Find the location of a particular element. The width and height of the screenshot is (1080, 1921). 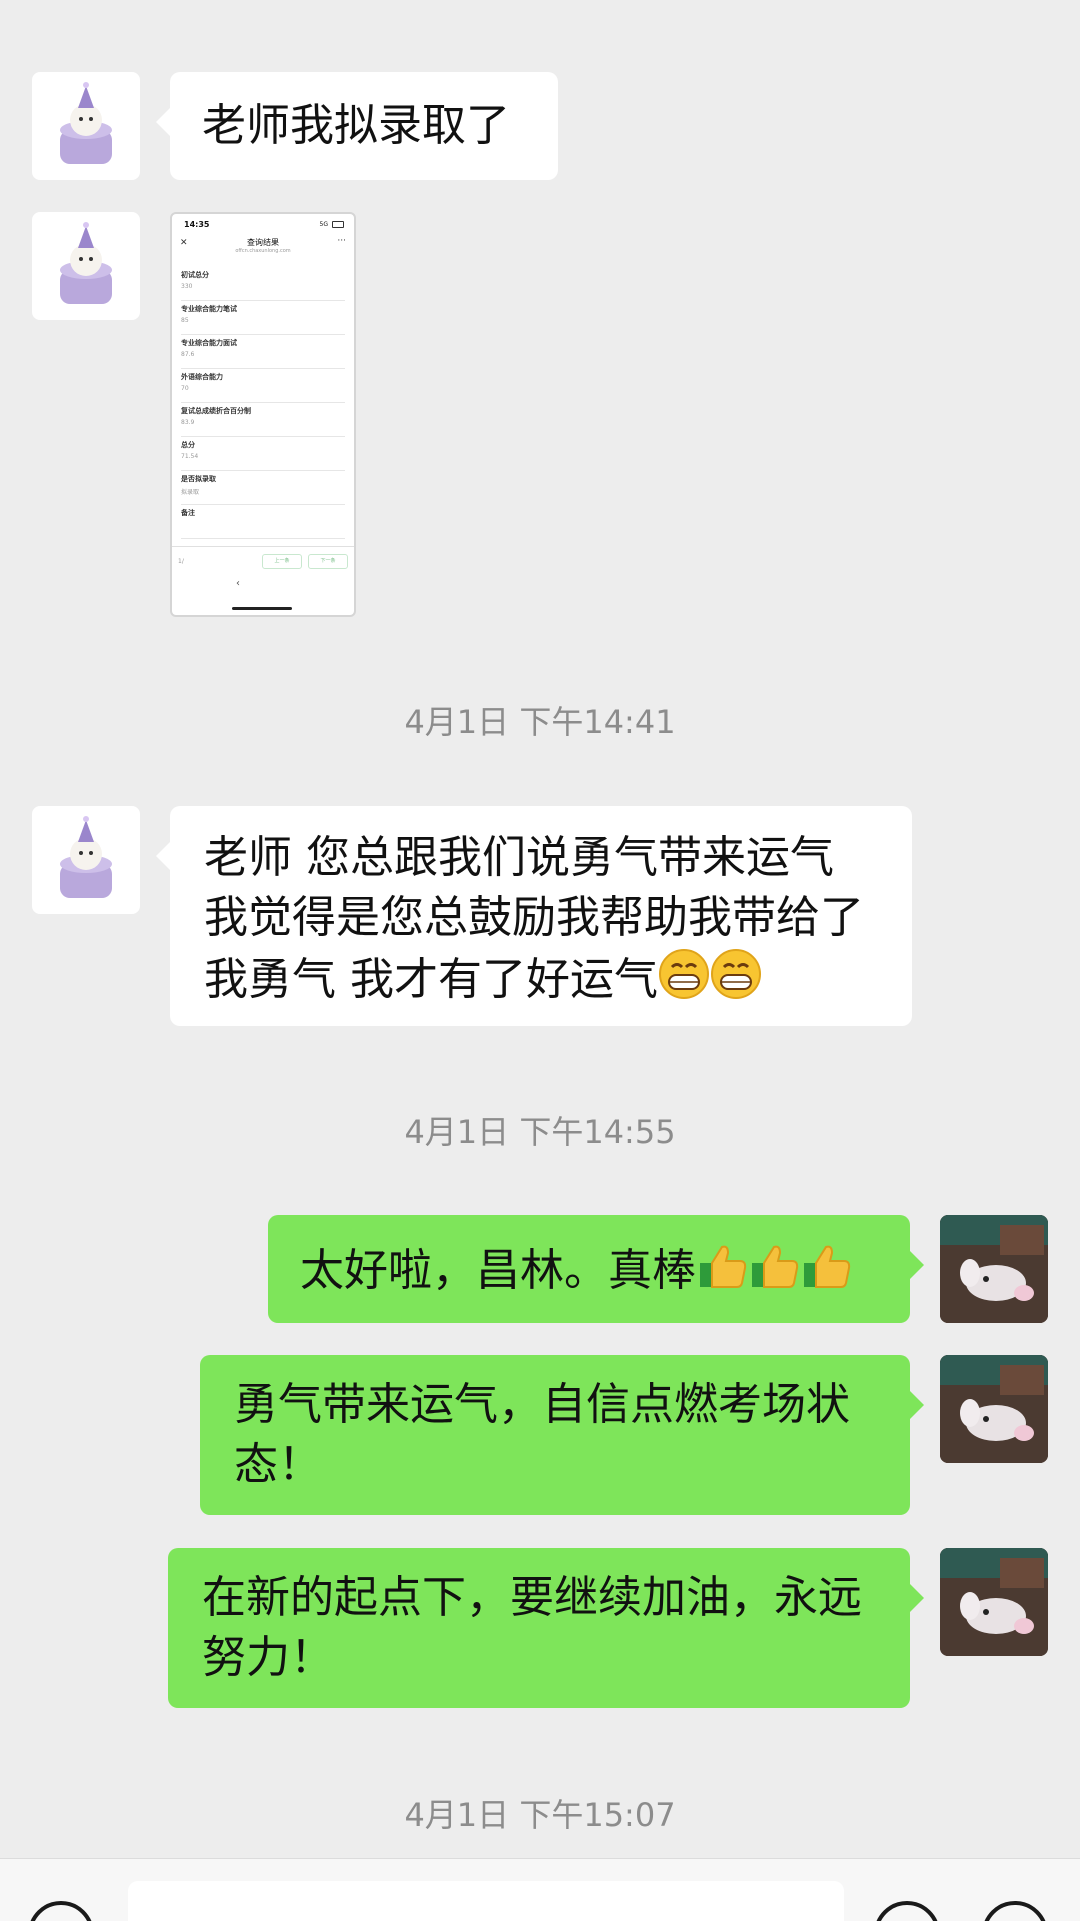

result-row: 初试总分 330 is located at coordinates (263, 285).